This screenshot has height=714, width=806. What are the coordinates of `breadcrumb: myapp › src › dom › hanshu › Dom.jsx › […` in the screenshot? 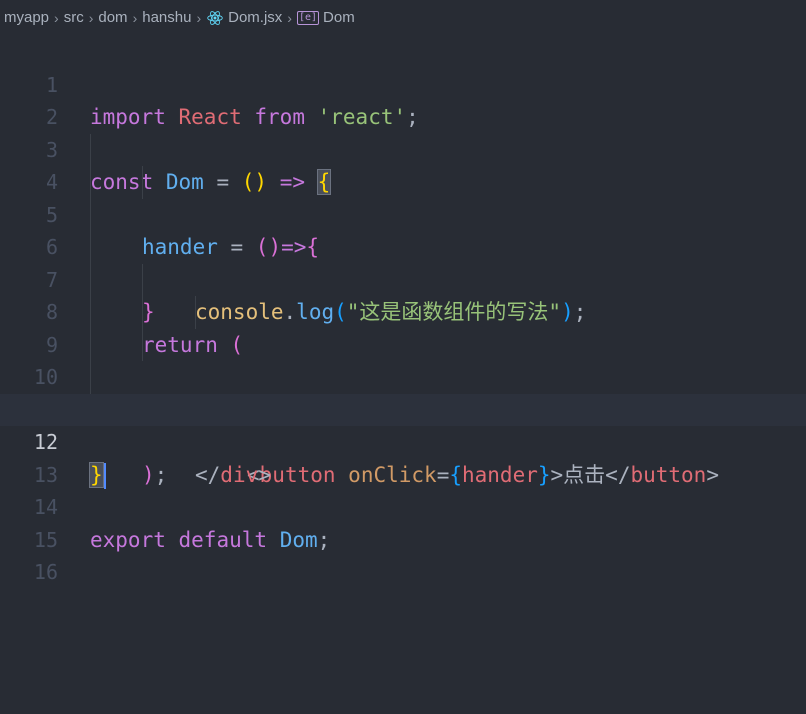 It's located at (403, 18).